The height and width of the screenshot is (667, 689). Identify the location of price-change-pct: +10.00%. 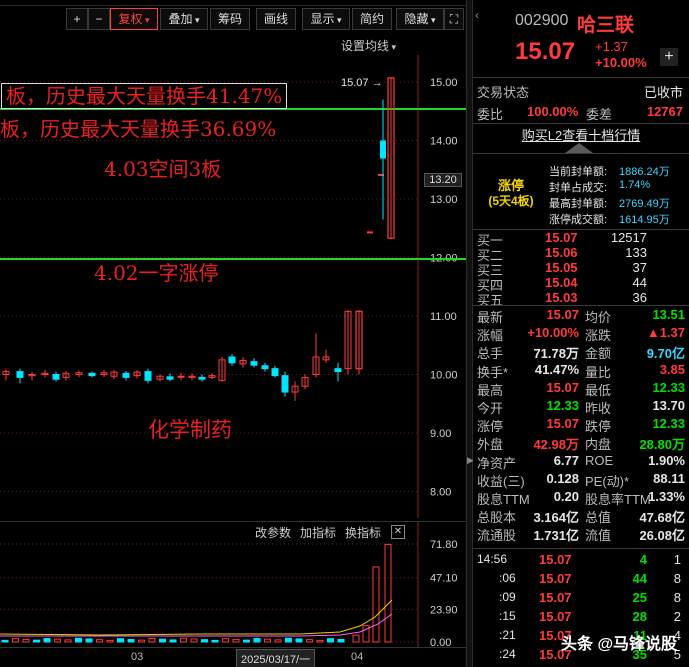
(621, 62).